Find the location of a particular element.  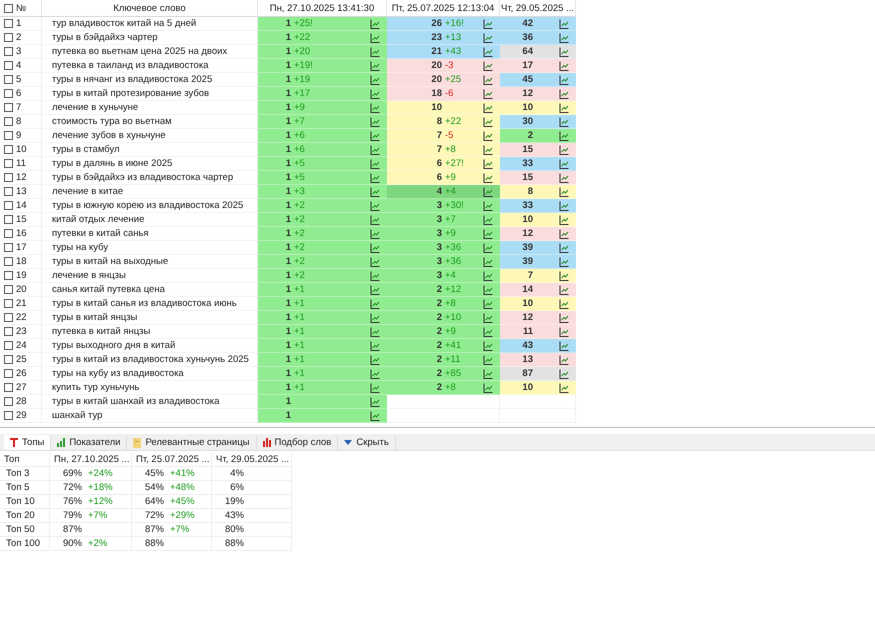

column-header: Топ is located at coordinates (25, 460).